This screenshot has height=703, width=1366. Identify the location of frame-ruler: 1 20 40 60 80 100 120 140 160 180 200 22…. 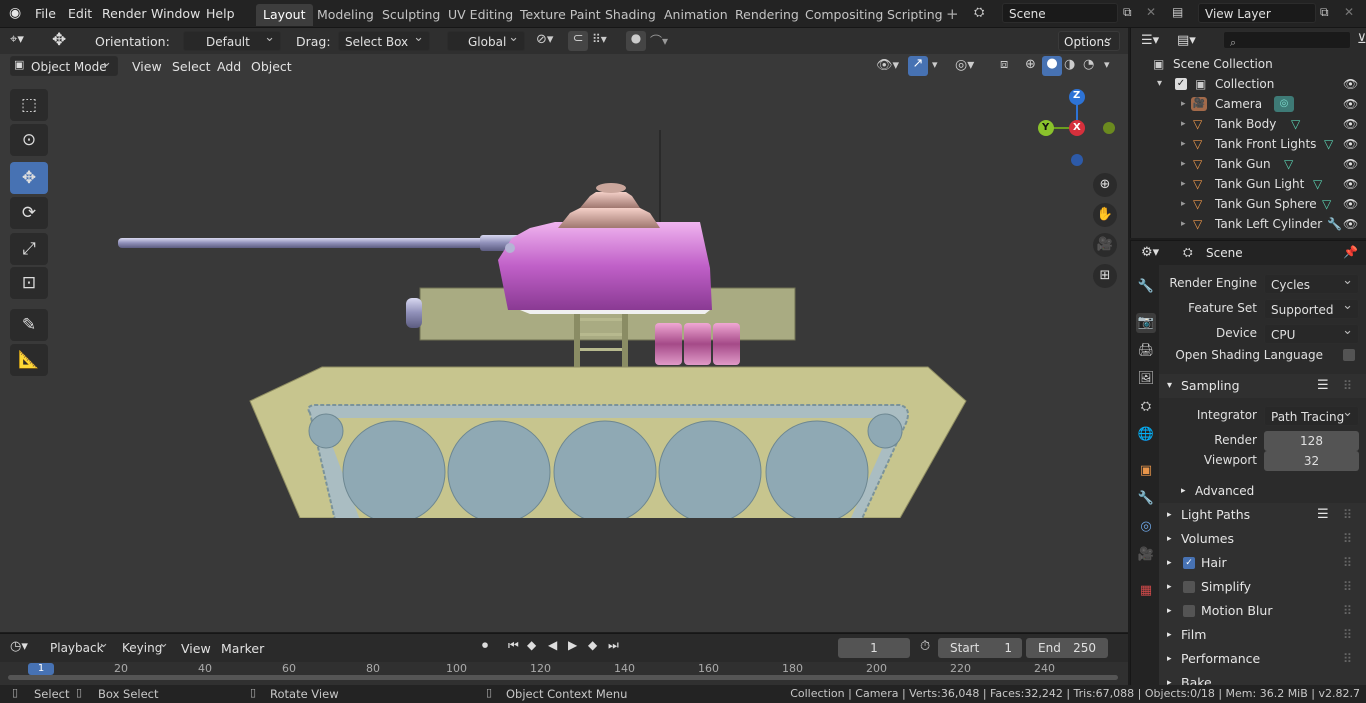
(564, 674).